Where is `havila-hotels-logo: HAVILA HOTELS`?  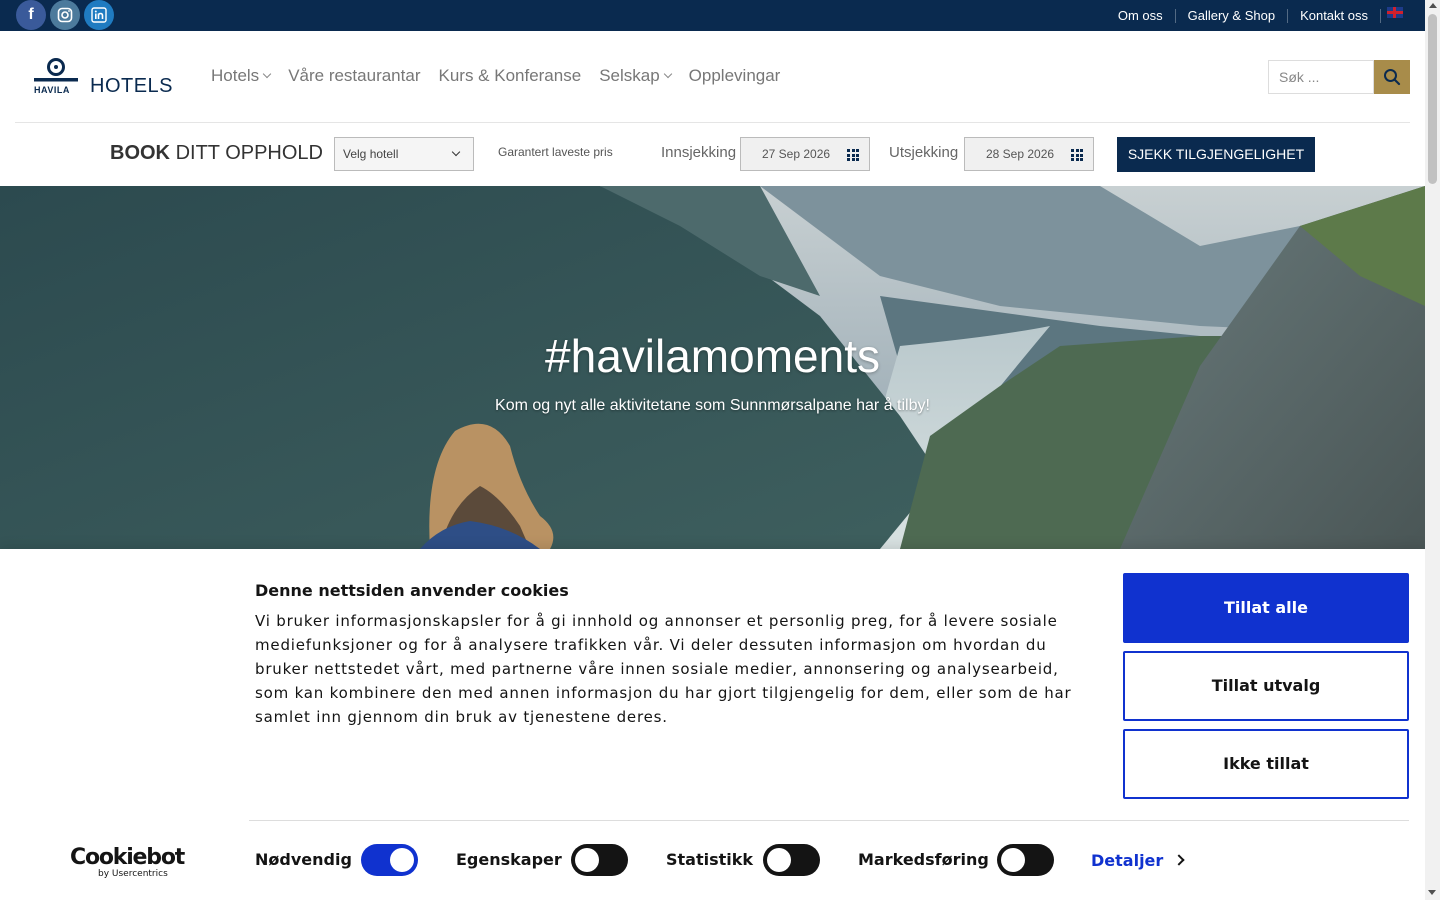 havila-hotels-logo: HAVILA HOTELS is located at coordinates (103, 79).